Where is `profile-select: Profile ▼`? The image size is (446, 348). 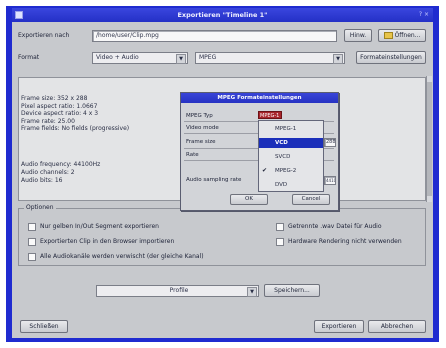
profile-select: Profile ▼ is located at coordinates (177, 291).